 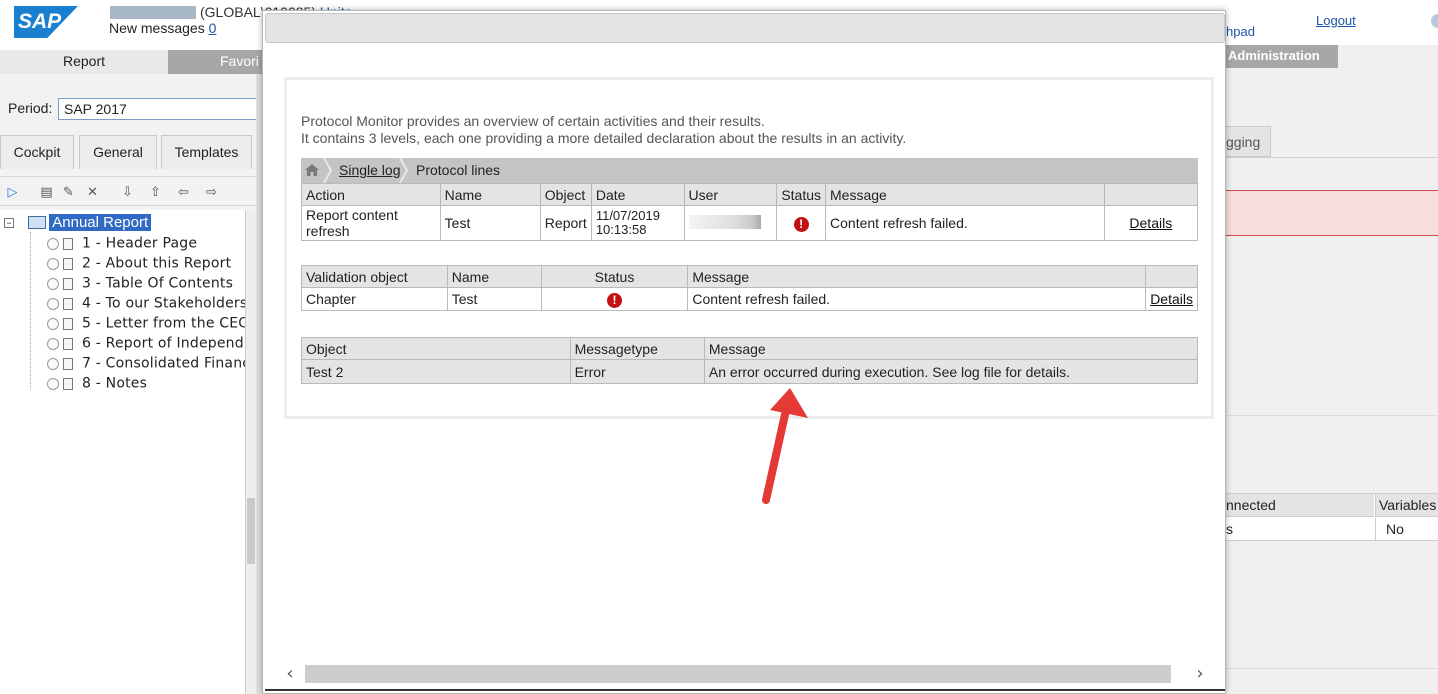 What do you see at coordinates (1332, 213) in the screenshot?
I see `error-banner` at bounding box center [1332, 213].